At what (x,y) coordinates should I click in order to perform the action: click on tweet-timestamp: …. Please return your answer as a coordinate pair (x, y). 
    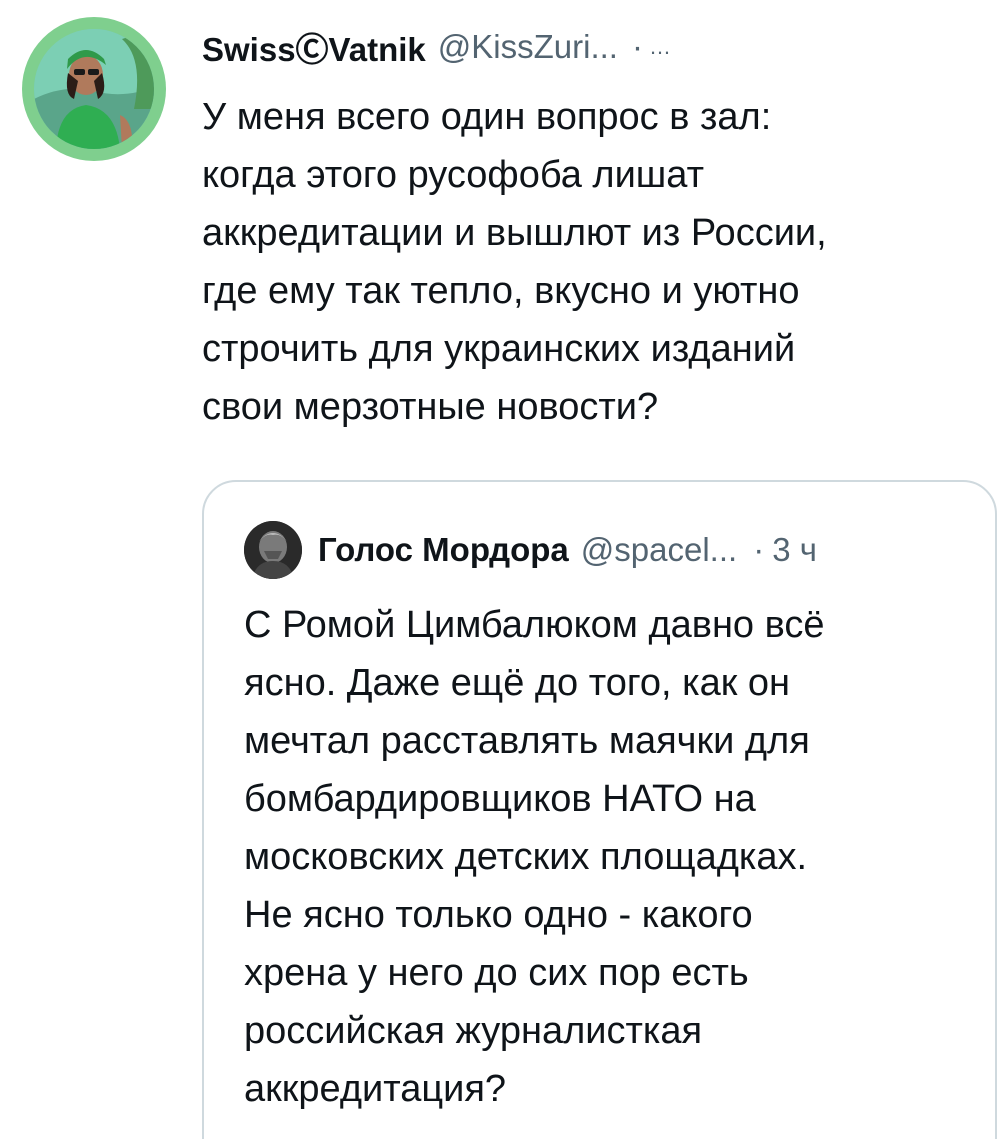
    Looking at the image, I should click on (660, 47).